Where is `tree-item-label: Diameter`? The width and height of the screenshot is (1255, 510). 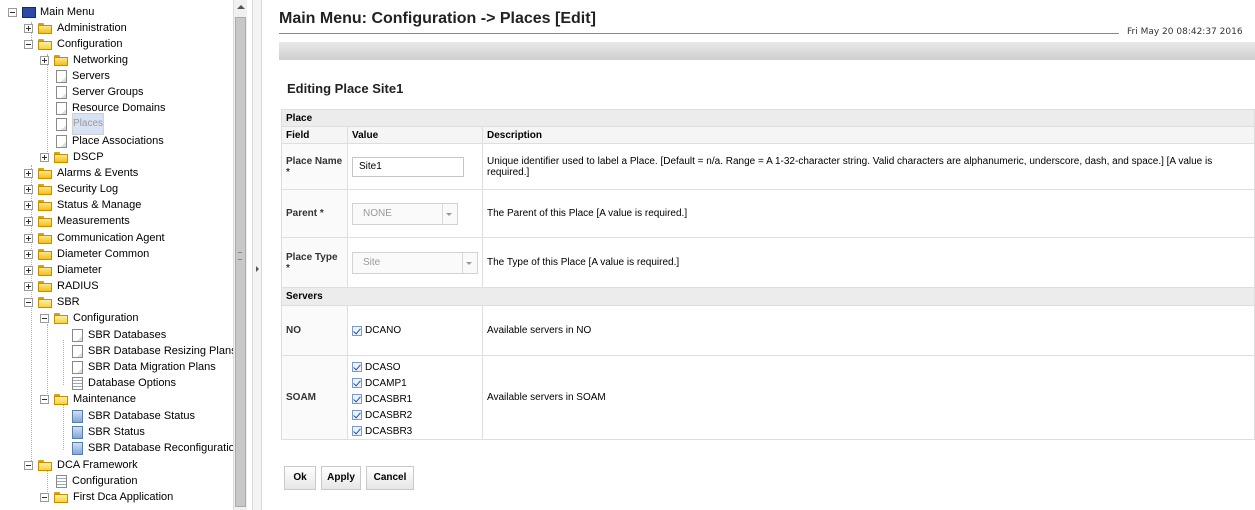
tree-item-label: Diameter is located at coordinates (79, 270).